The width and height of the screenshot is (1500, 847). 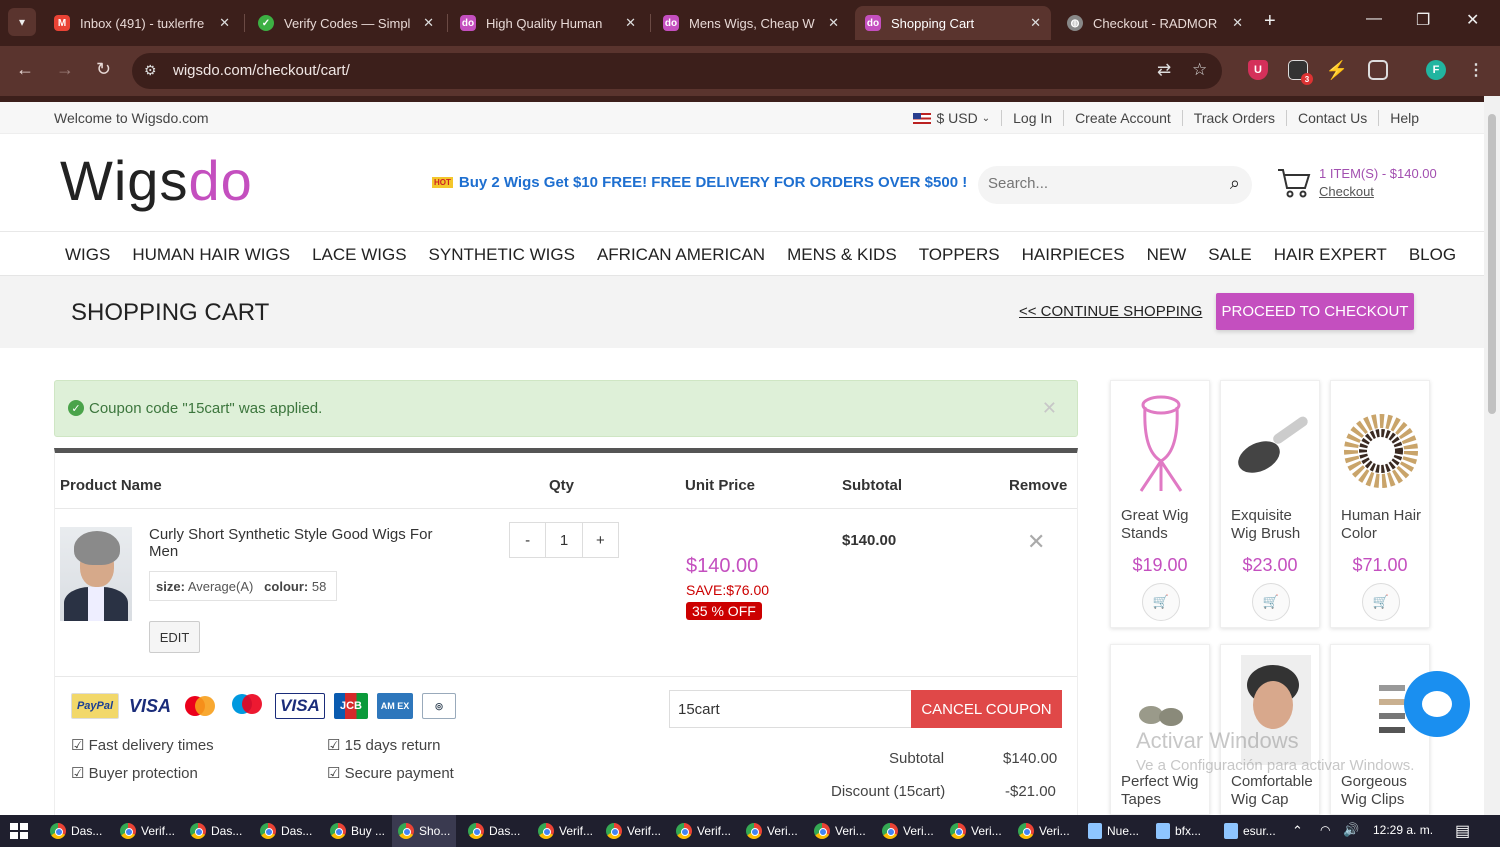 I want to click on product-card: Human Hair Color $71.00 🛒, so click(x=1380, y=504).